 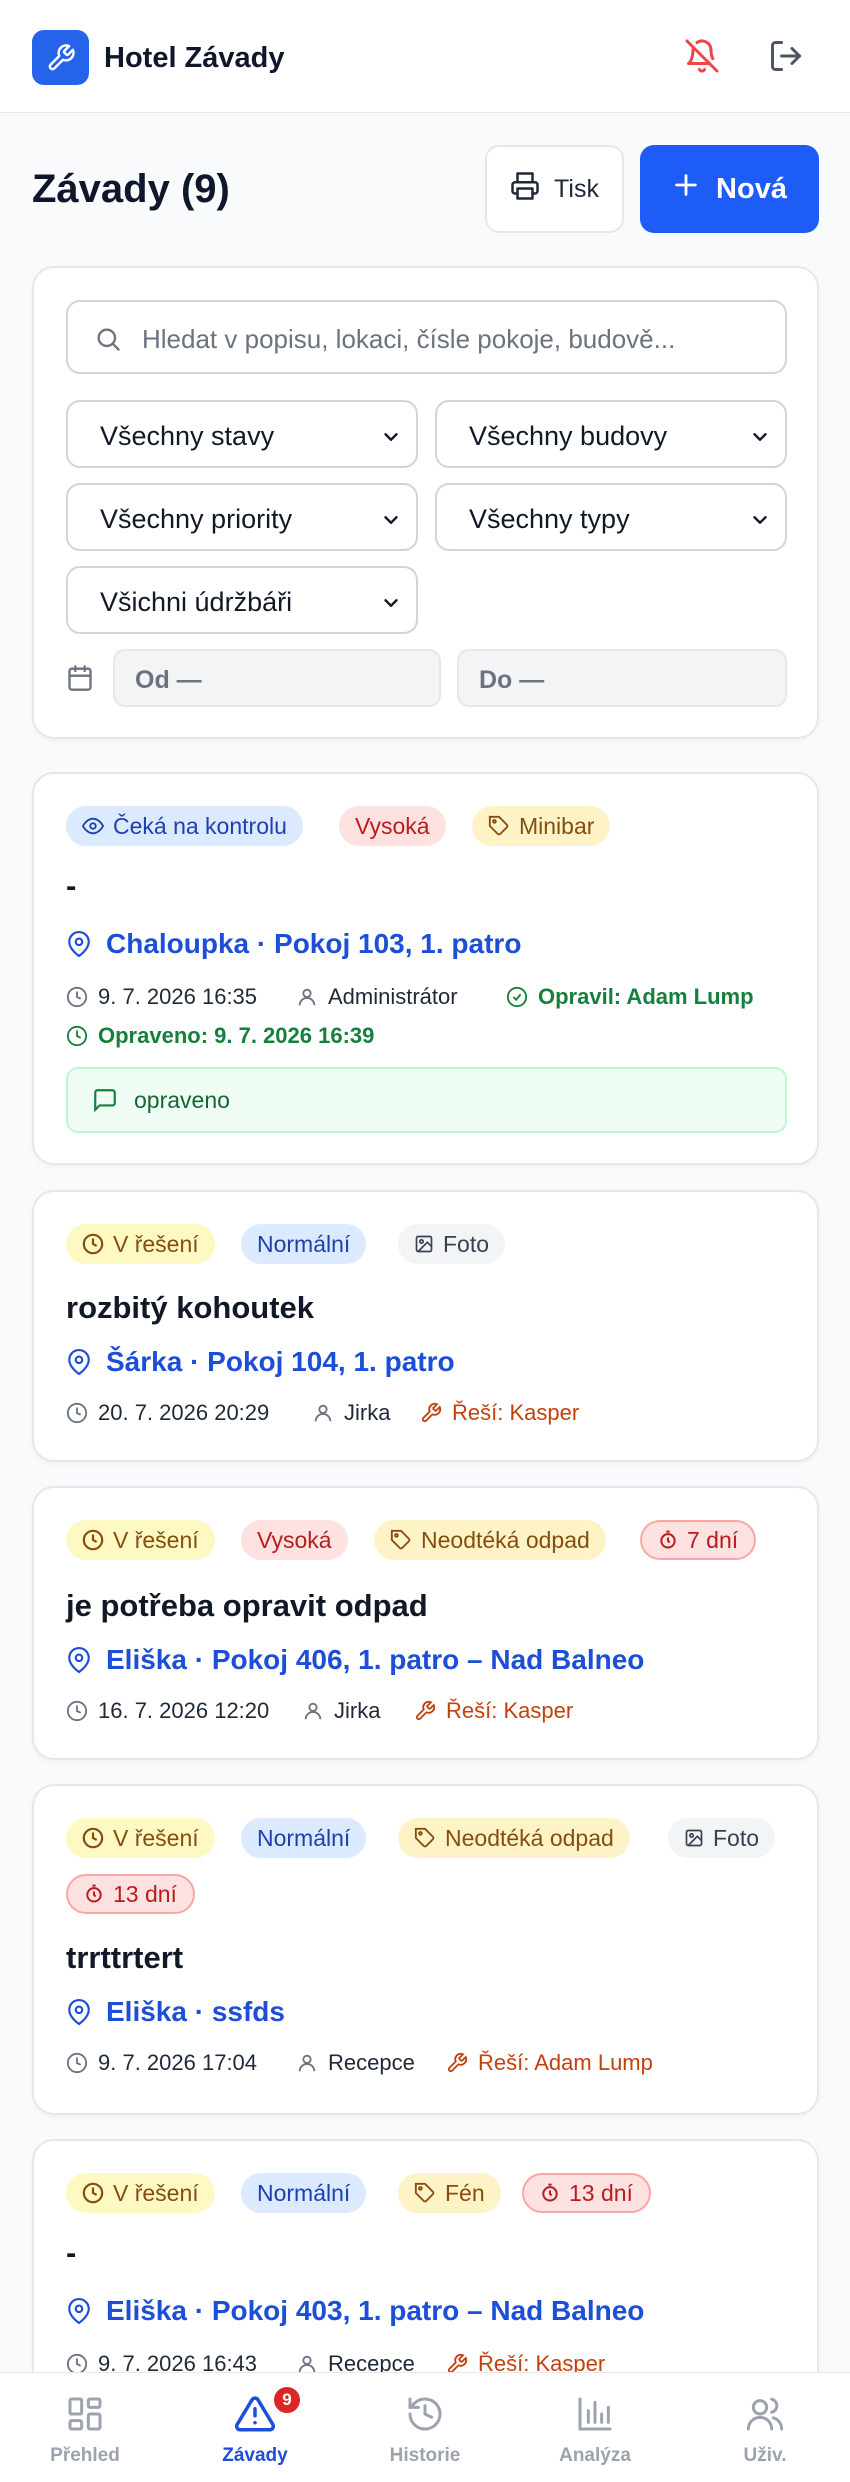 I want to click on building-select: Všechny budovy, so click(x=611, y=434).